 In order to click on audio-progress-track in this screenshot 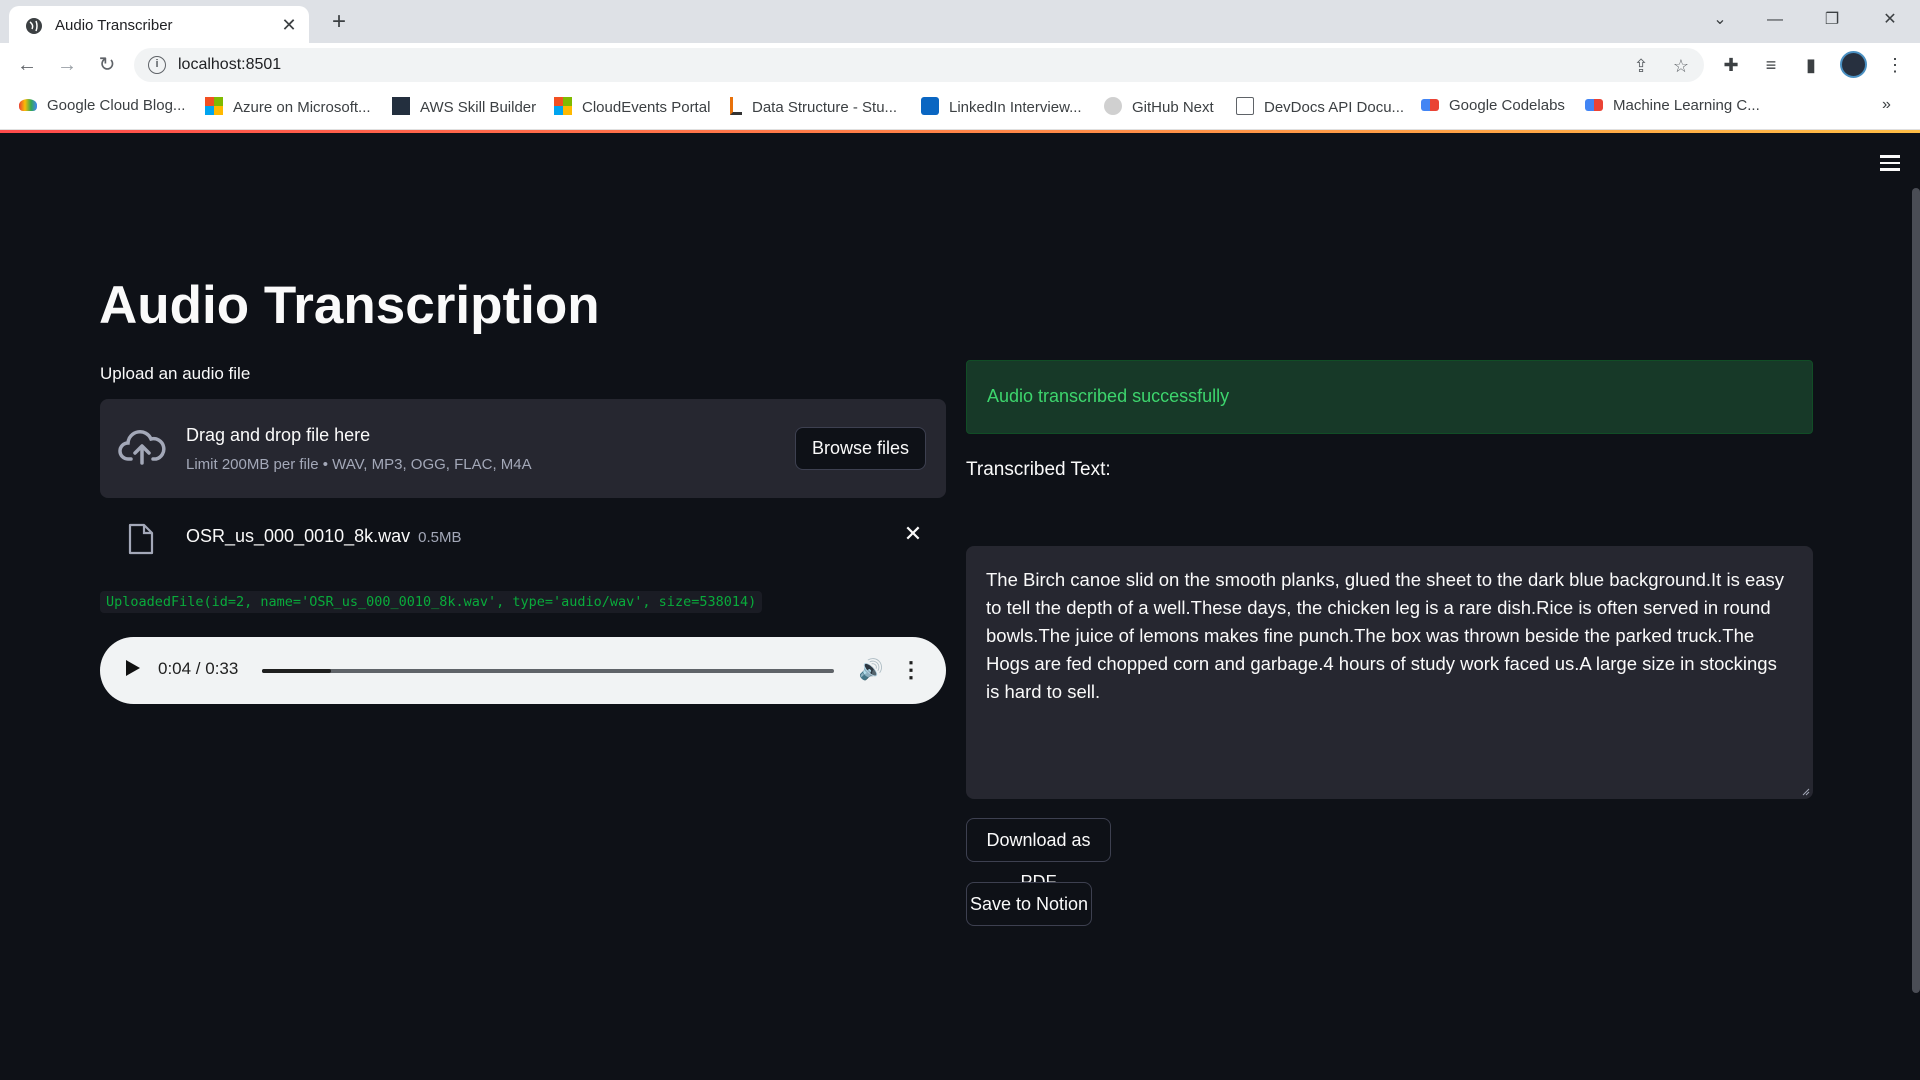, I will do `click(548, 671)`.